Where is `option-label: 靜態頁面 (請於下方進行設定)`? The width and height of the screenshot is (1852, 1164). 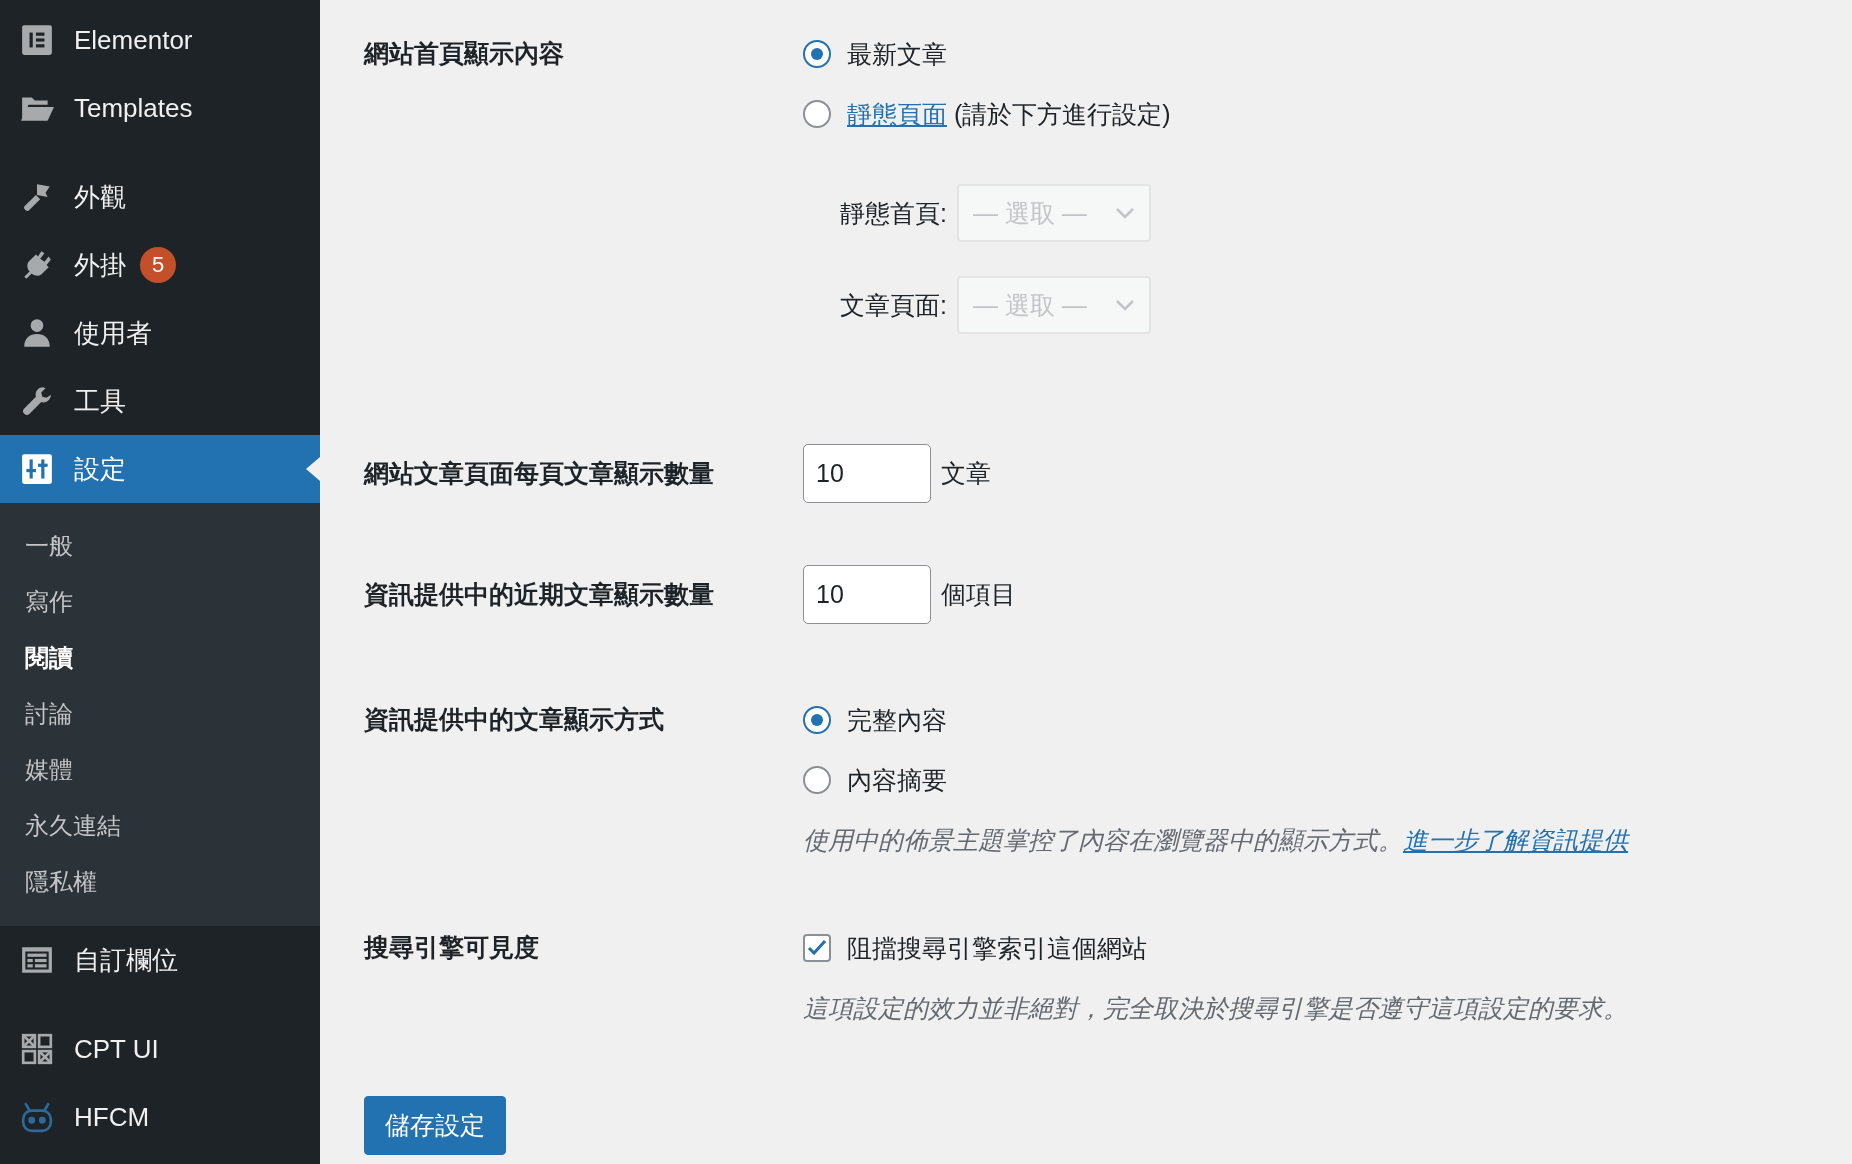 option-label: 靜態頁面 (請於下方進行設定) is located at coordinates (1009, 114).